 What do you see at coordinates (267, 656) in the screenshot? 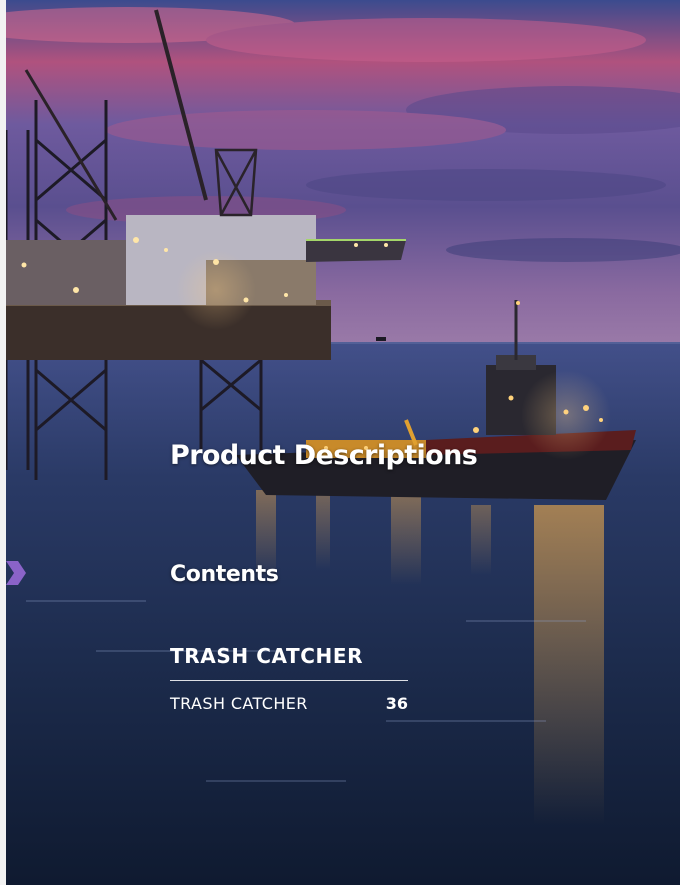
I see `toc-heading: TRASH CATCHER` at bounding box center [267, 656].